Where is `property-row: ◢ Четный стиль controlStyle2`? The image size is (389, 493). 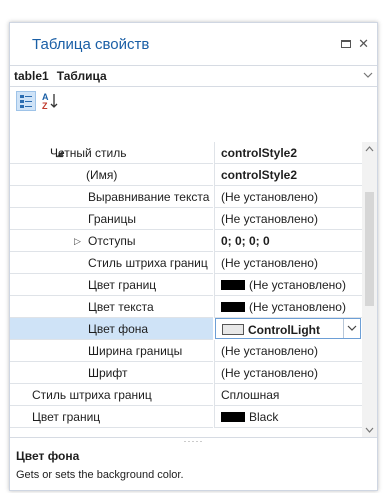 property-row: ◢ Четный стиль controlStyle2 is located at coordinates (186, 153).